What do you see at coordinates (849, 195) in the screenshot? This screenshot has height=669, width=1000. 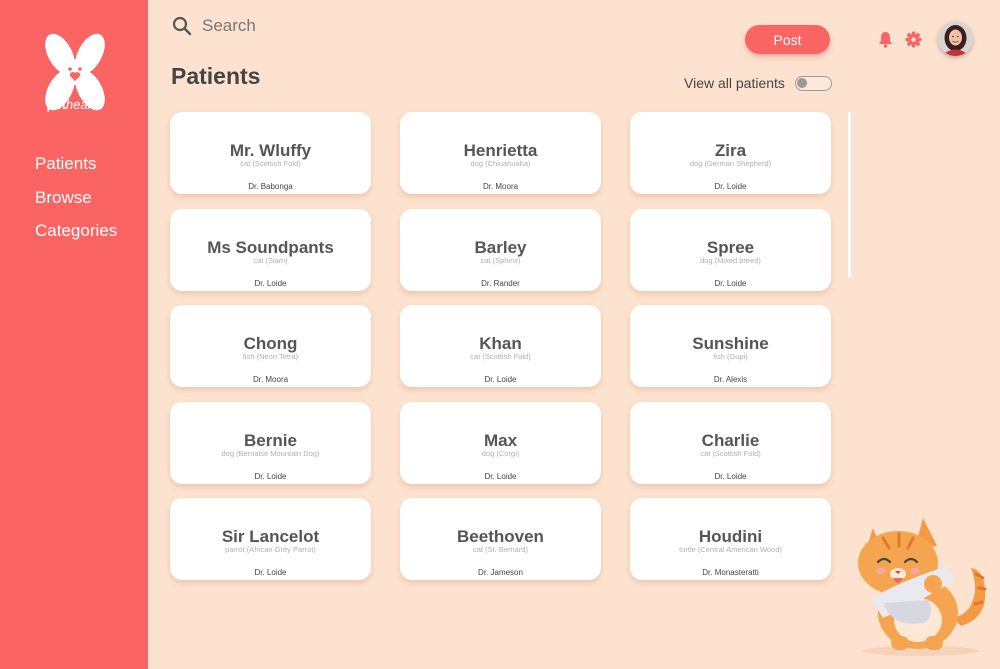 I see `scrollbar` at bounding box center [849, 195].